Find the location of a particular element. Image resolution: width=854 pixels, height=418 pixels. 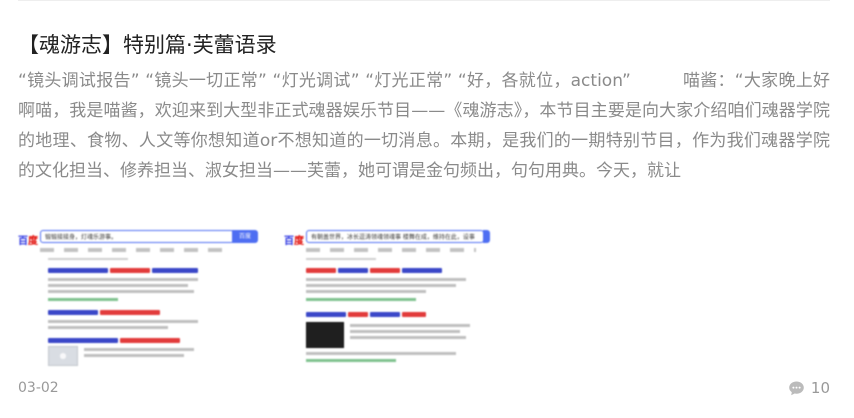

comment-count: 10 is located at coordinates (820, 388).